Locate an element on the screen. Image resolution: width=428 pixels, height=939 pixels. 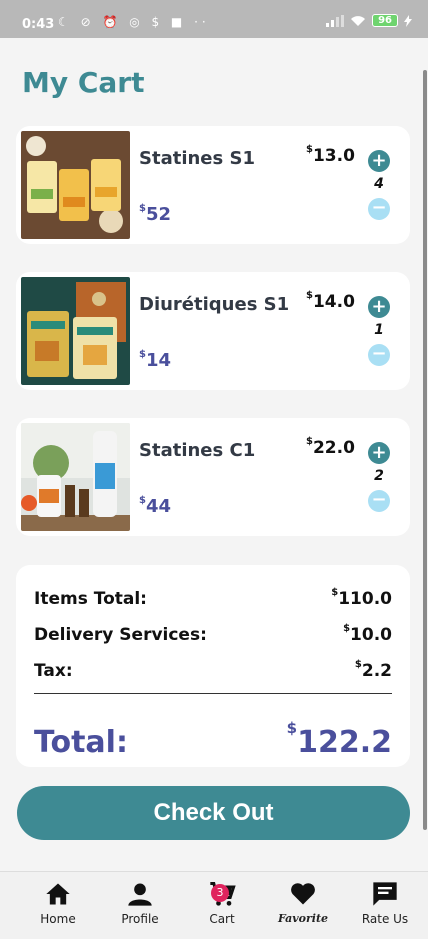
product-name: Statines C1 is located at coordinates (197, 450).